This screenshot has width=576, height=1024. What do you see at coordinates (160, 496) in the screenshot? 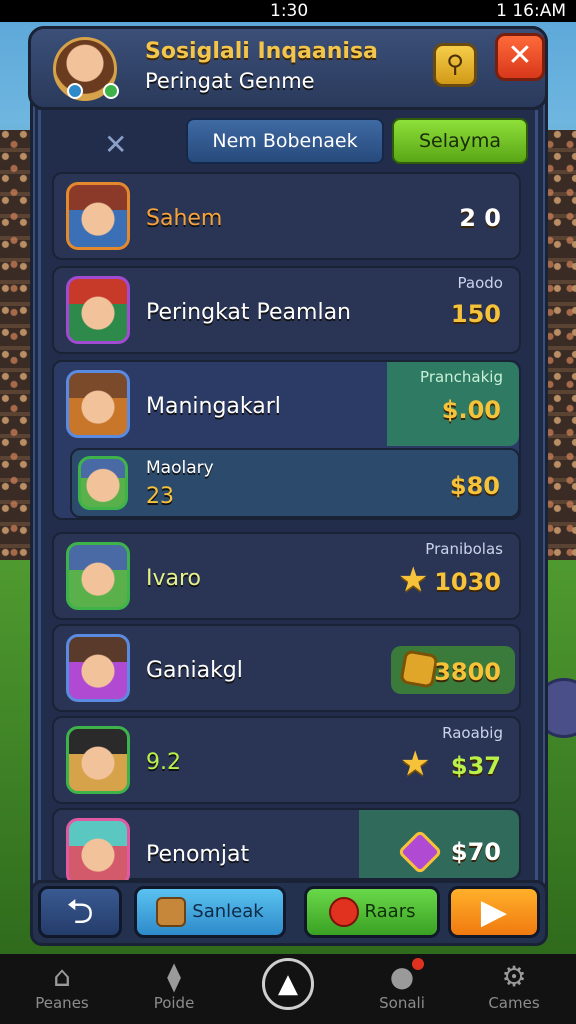
I see `sub-row-value: 23` at bounding box center [160, 496].